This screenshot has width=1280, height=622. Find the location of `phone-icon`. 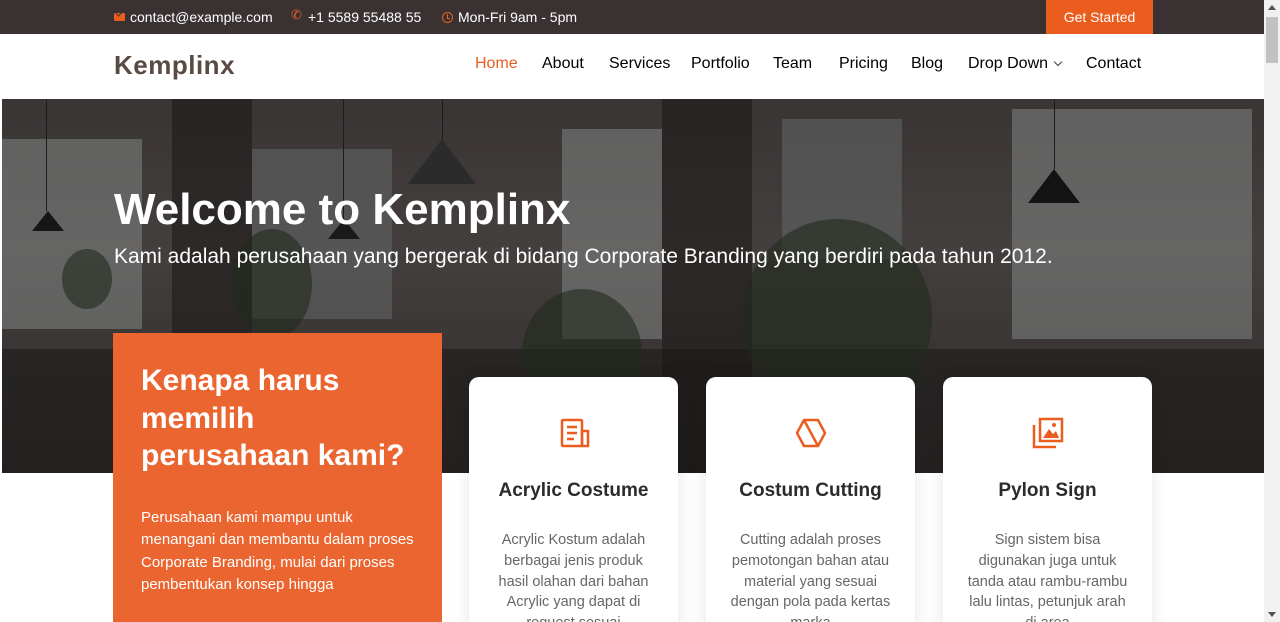

phone-icon is located at coordinates (297, 15).